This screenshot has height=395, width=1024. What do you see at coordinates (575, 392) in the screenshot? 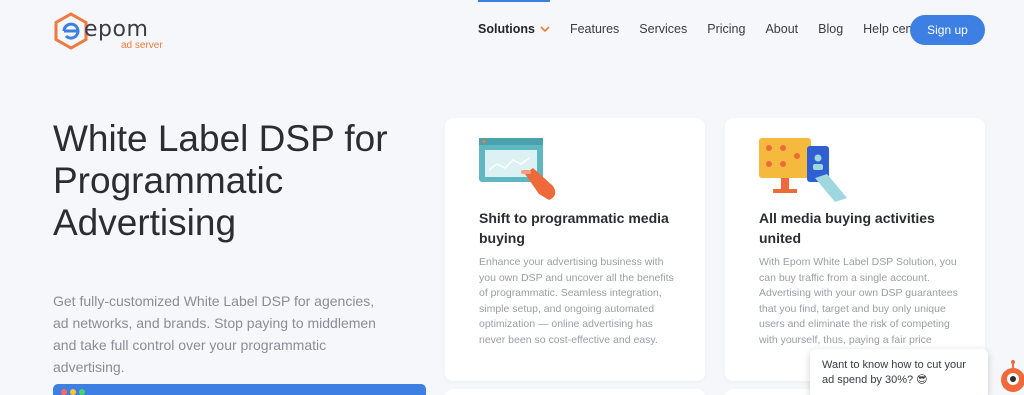
I see `card-placeholder` at bounding box center [575, 392].